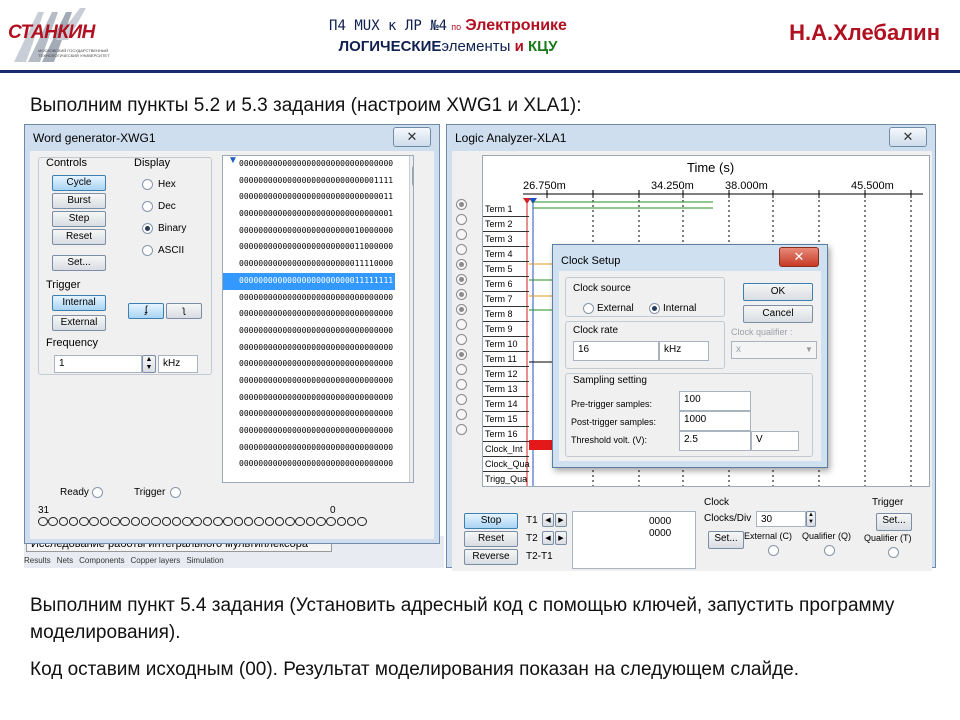  I want to click on reverse-button: Reverse, so click(491, 557).